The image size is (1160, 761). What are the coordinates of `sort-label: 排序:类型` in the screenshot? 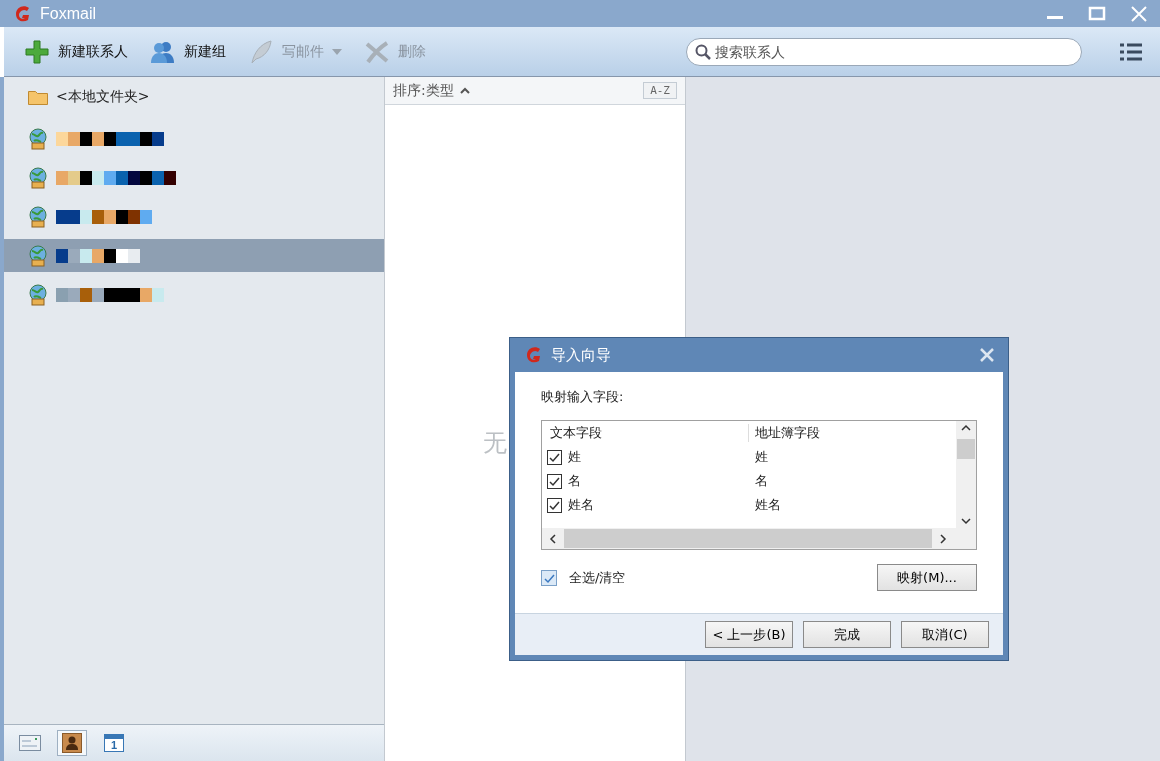 It's located at (423, 90).